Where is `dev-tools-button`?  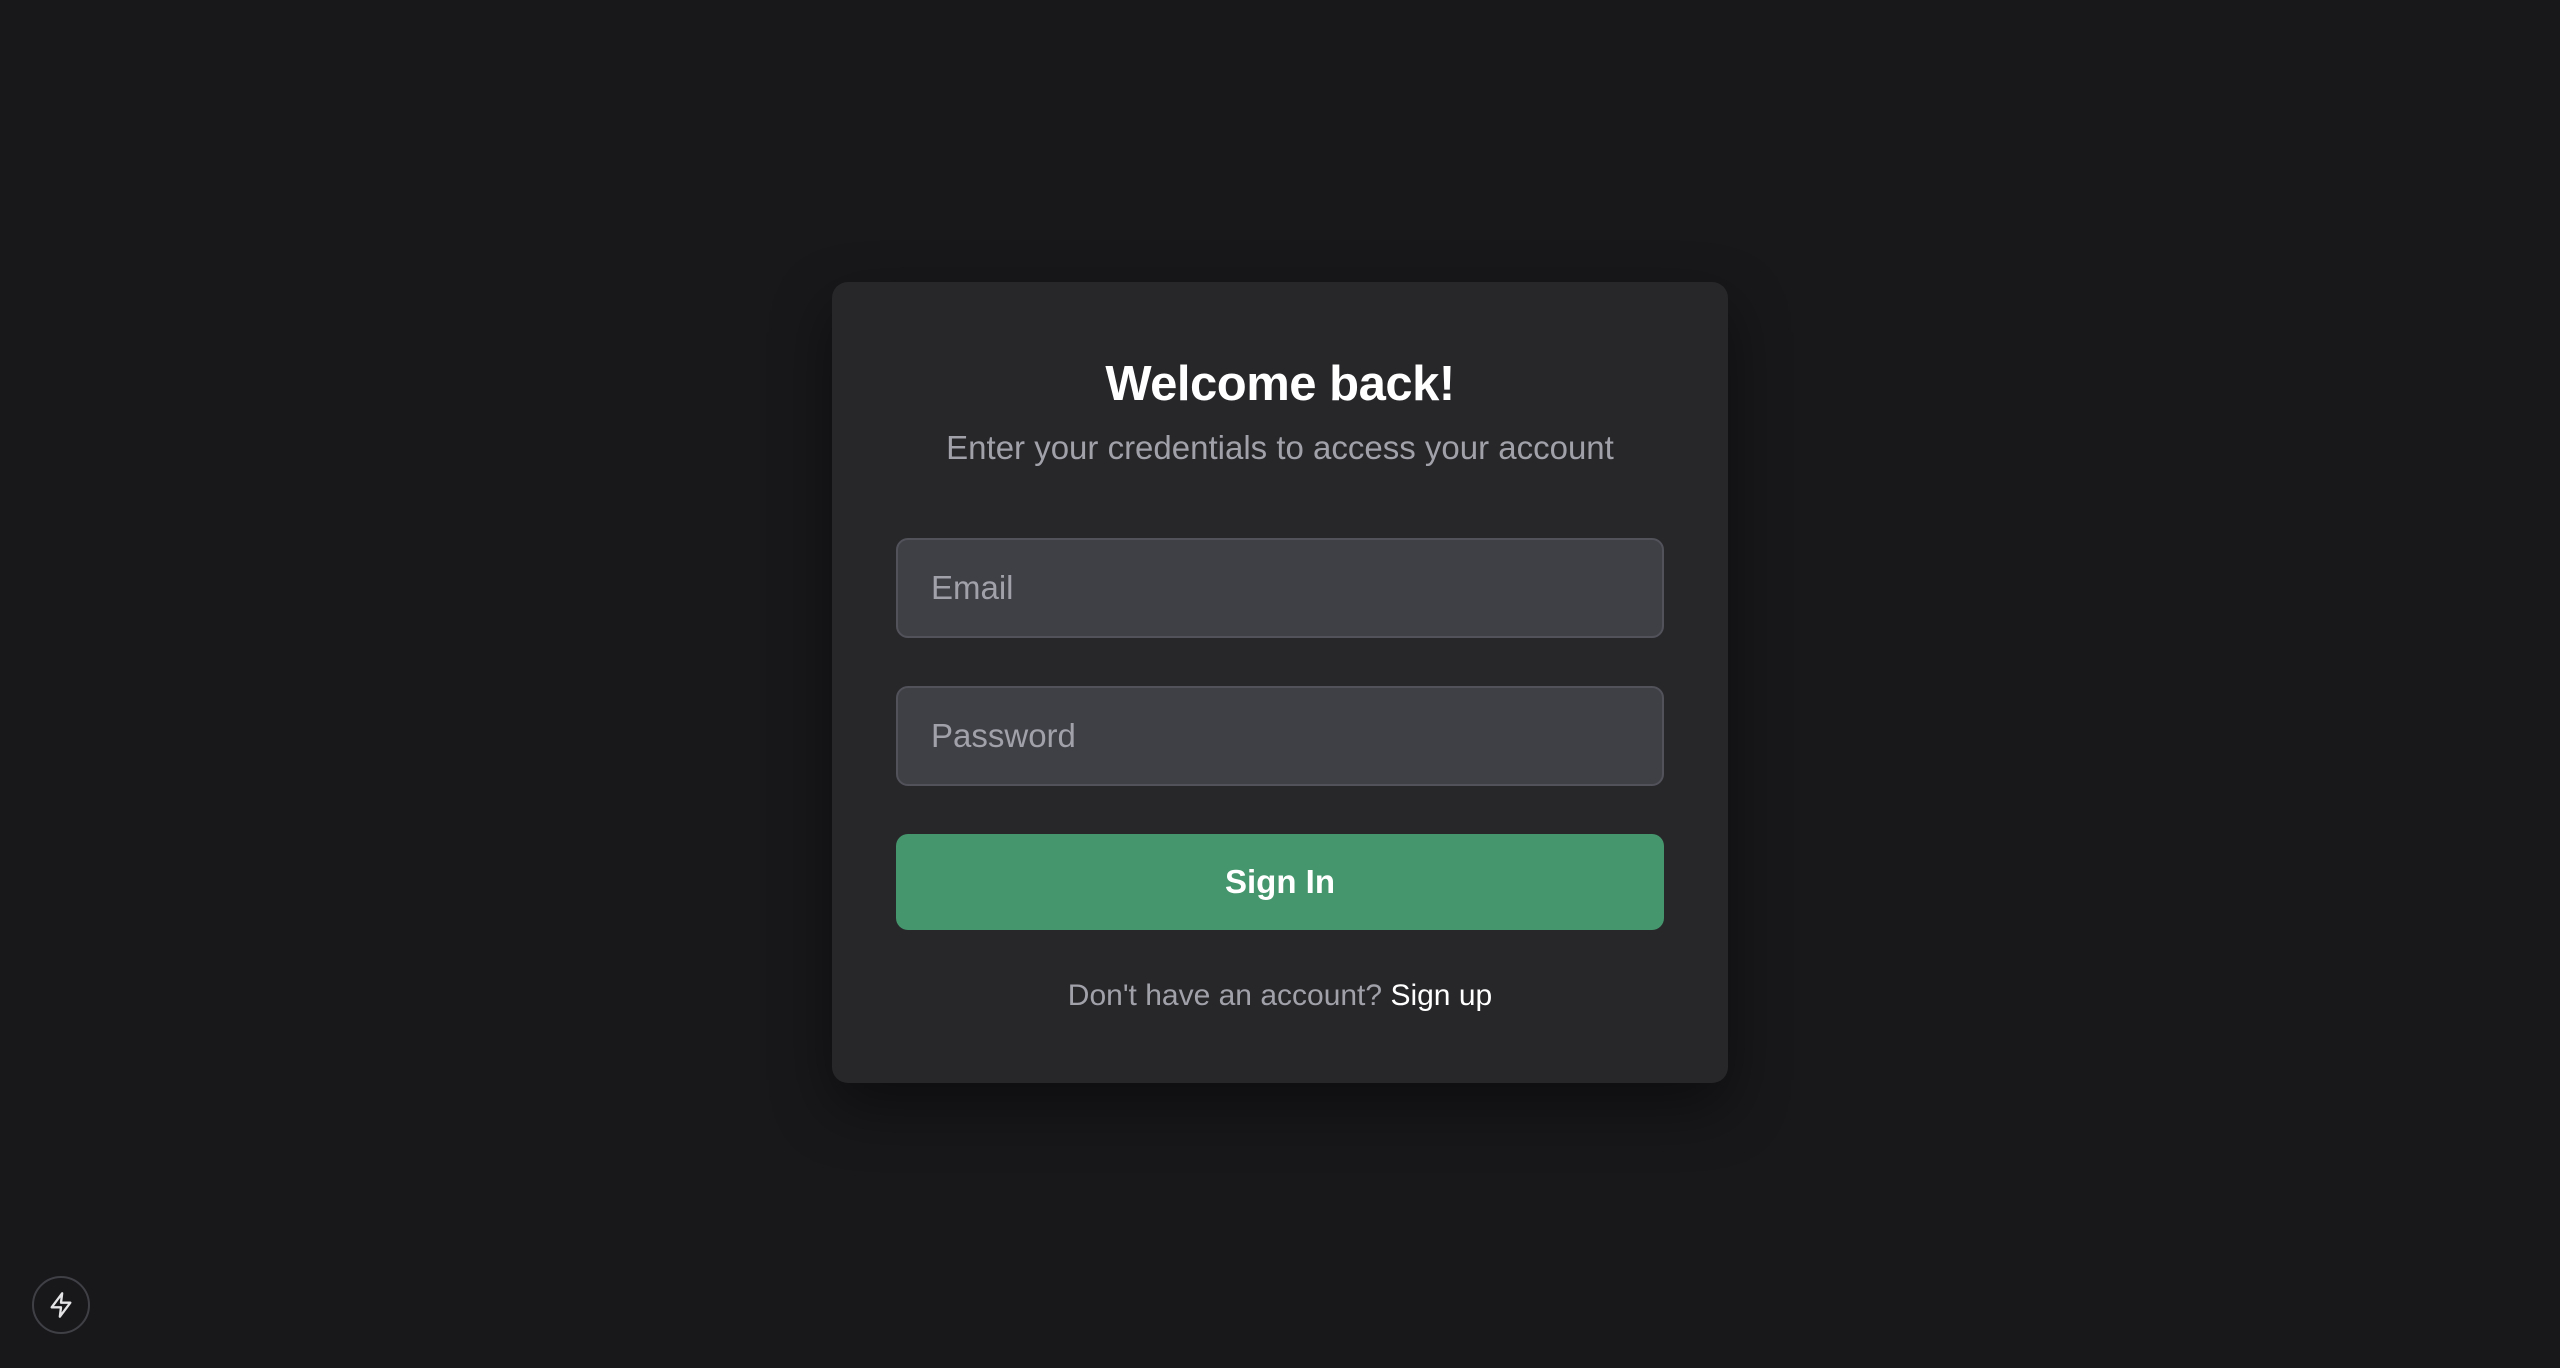
dev-tools-button is located at coordinates (61, 1305).